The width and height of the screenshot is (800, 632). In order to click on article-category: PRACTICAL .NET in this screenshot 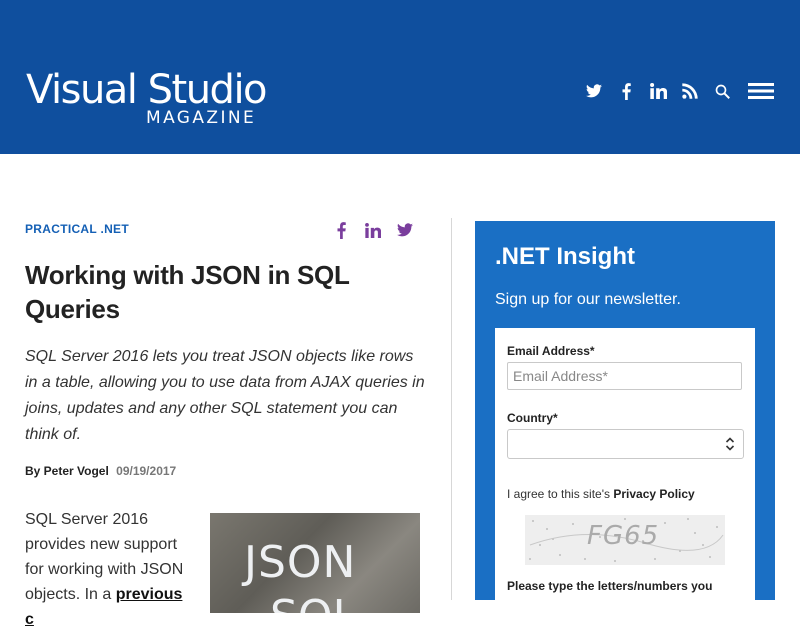, I will do `click(77, 229)`.